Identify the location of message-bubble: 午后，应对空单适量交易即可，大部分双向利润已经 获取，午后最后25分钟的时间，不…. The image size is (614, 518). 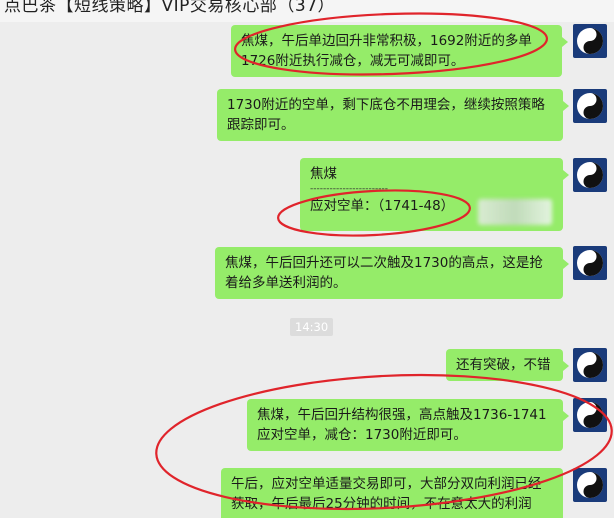
(392, 493).